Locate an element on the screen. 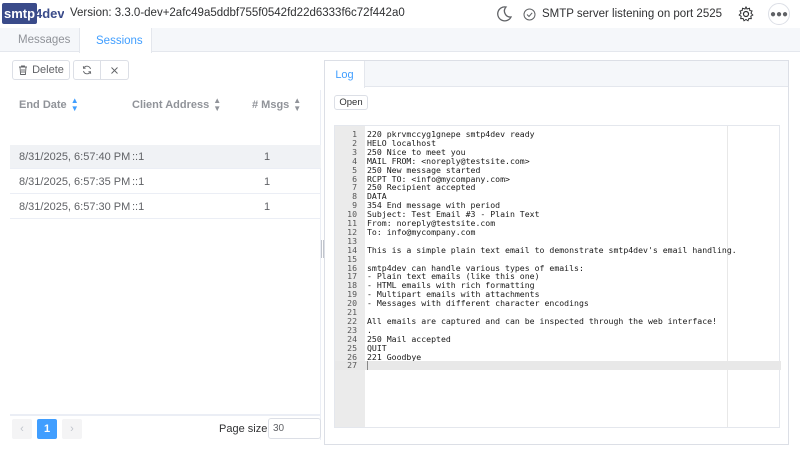 Image resolution: width=800 pixels, height=450 pixels. page-size-input: 30 is located at coordinates (294, 428).